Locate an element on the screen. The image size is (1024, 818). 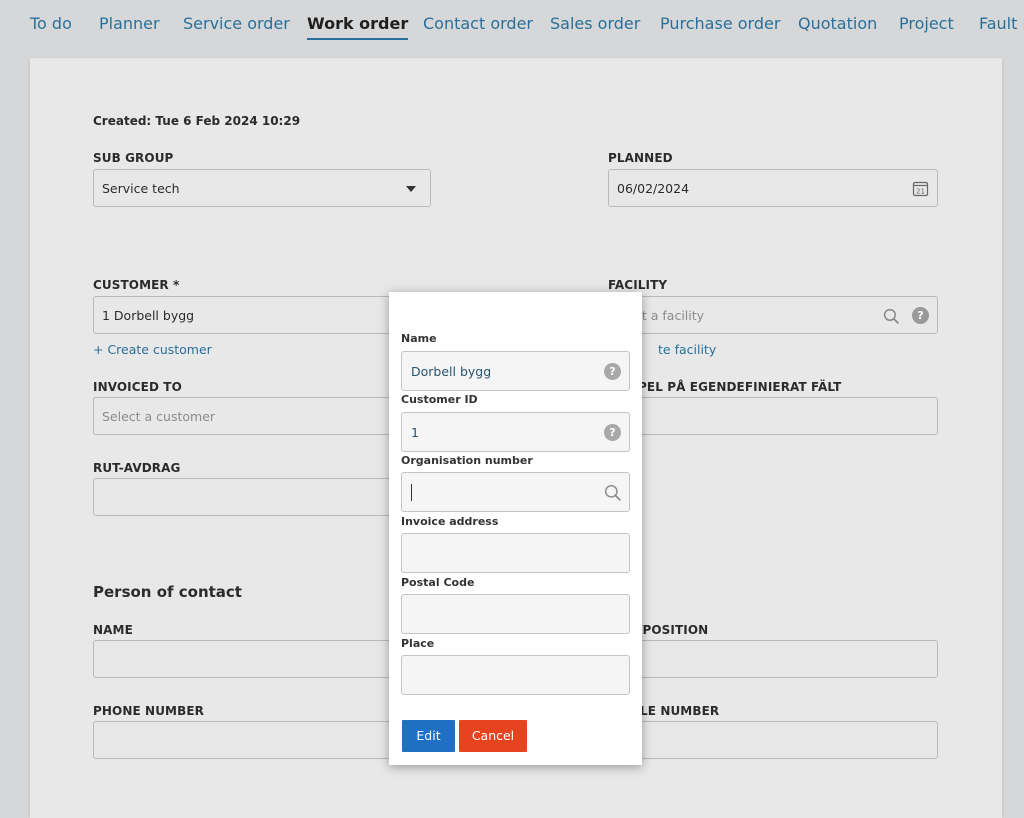
cancel-button: Cancel is located at coordinates (493, 736).